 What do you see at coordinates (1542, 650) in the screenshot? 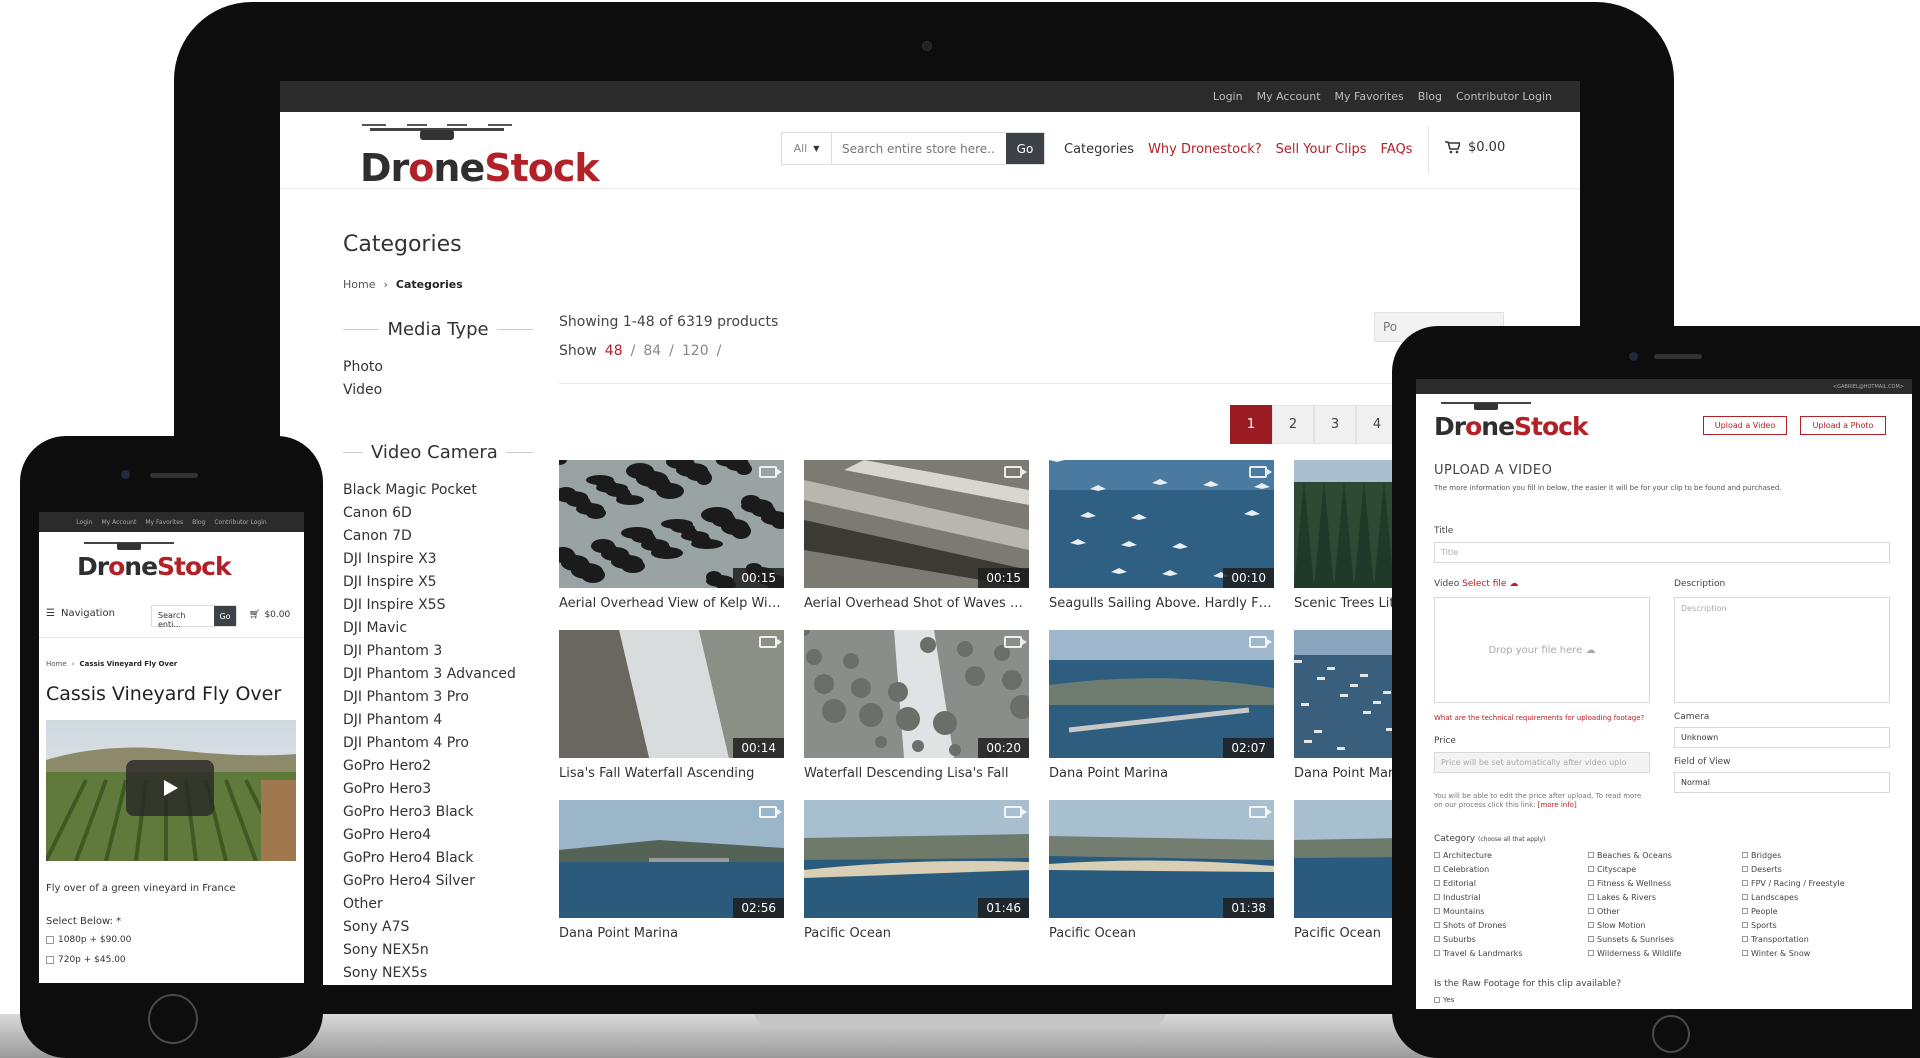
I see `file-drop-zone: Drop your file here ☁` at bounding box center [1542, 650].